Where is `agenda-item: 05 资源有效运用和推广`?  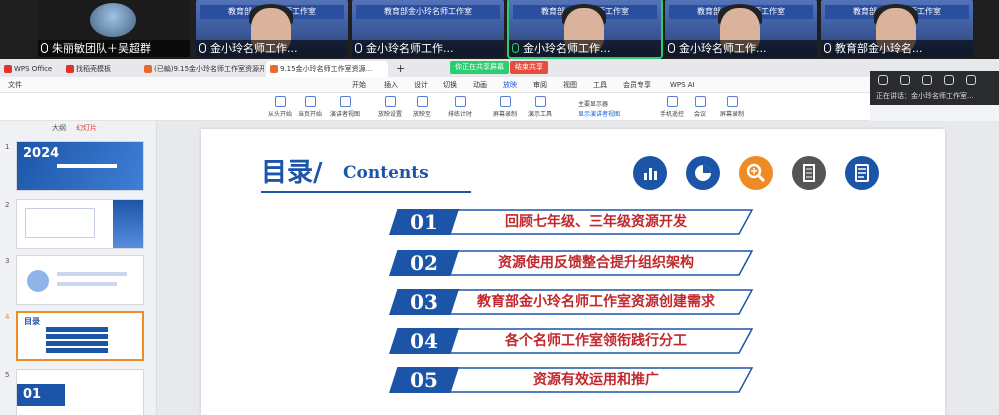 agenda-item: 05 资源有效运用和推广 is located at coordinates (573, 380).